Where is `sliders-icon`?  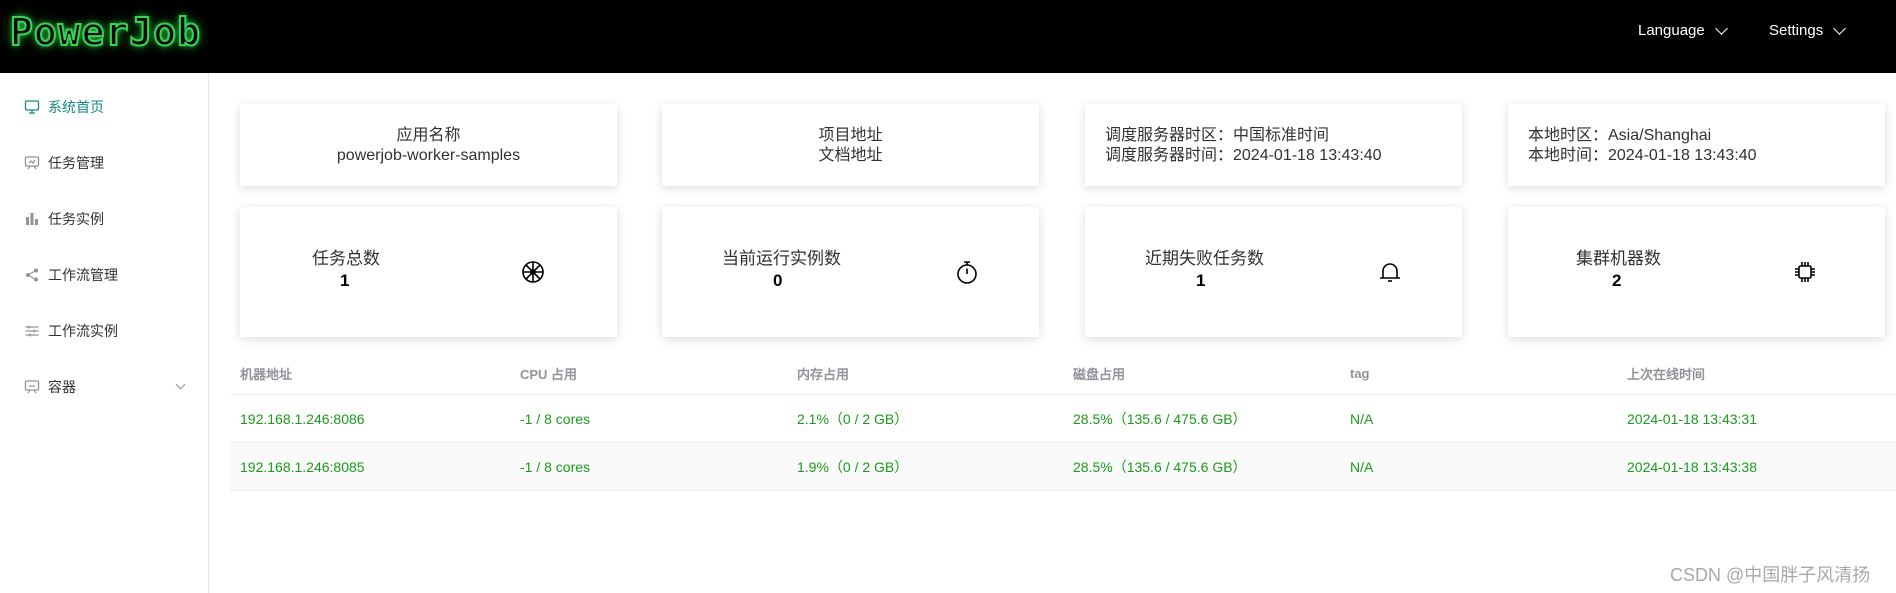
sliders-icon is located at coordinates (32, 331).